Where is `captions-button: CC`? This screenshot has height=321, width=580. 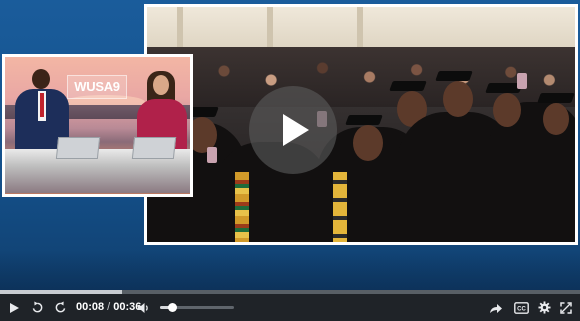 captions-button: CC is located at coordinates (521, 307).